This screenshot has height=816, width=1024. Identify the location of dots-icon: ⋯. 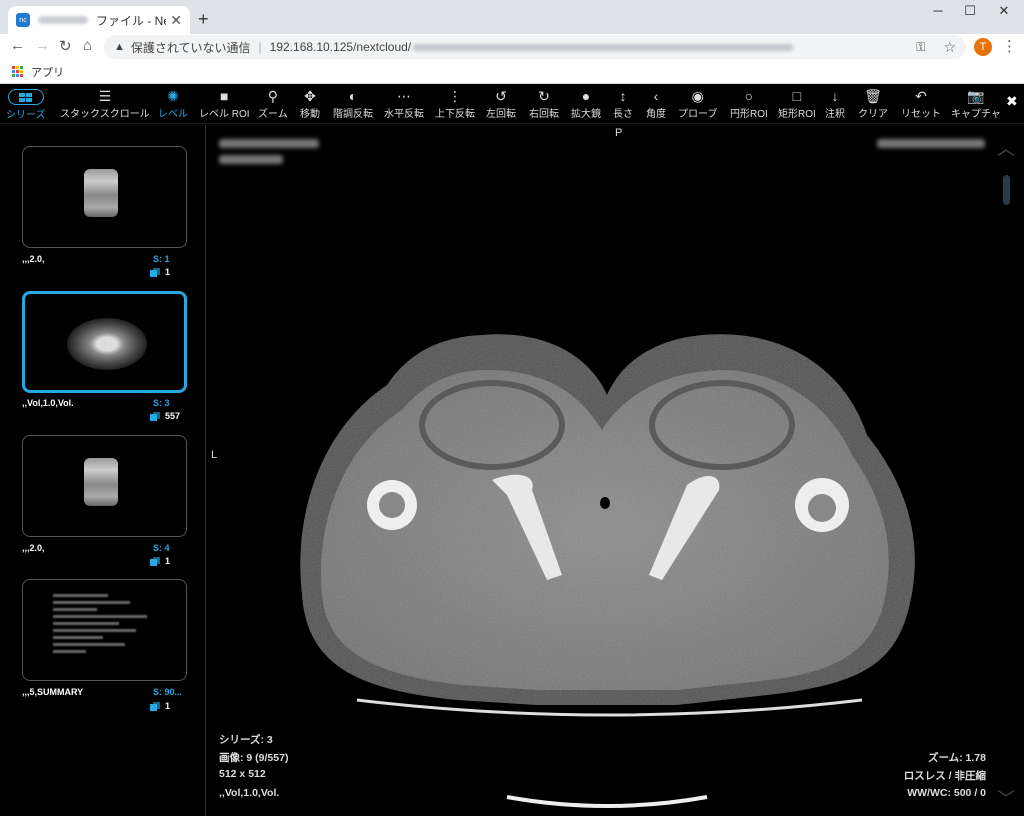
(404, 96).